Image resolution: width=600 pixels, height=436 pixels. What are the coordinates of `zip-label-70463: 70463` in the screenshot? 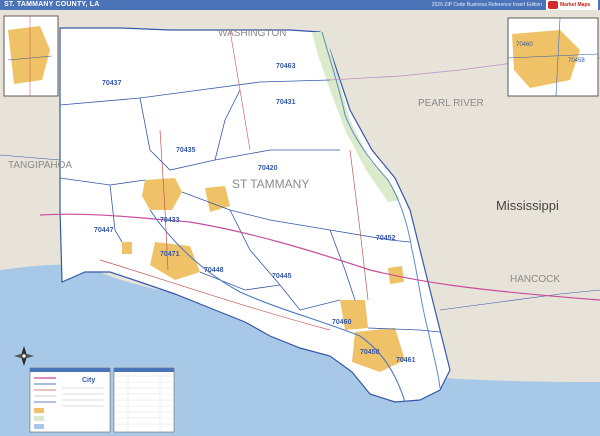 It's located at (286, 66).